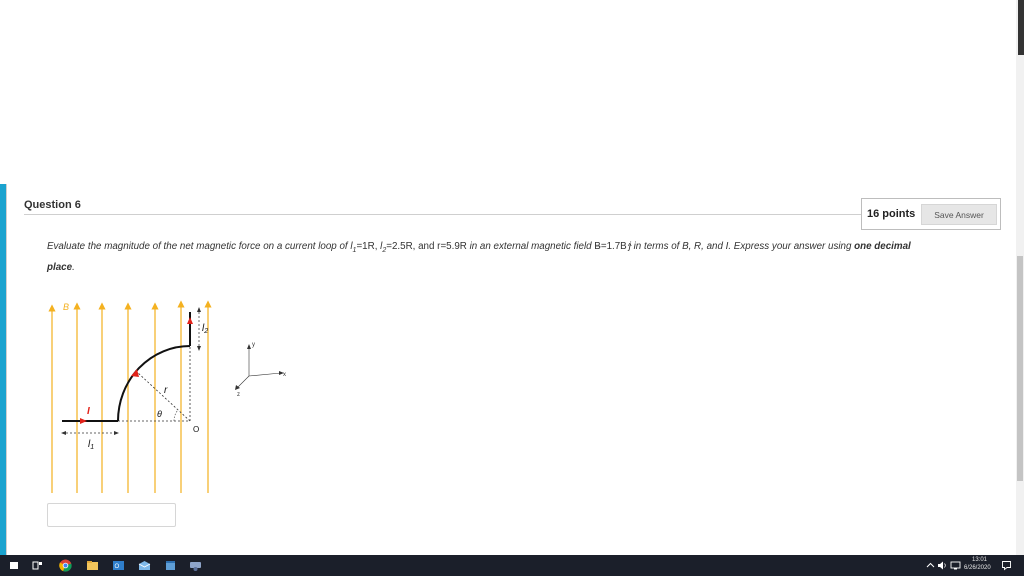 The height and width of the screenshot is (576, 1024). I want to click on question-text-line2: place., so click(61, 267).